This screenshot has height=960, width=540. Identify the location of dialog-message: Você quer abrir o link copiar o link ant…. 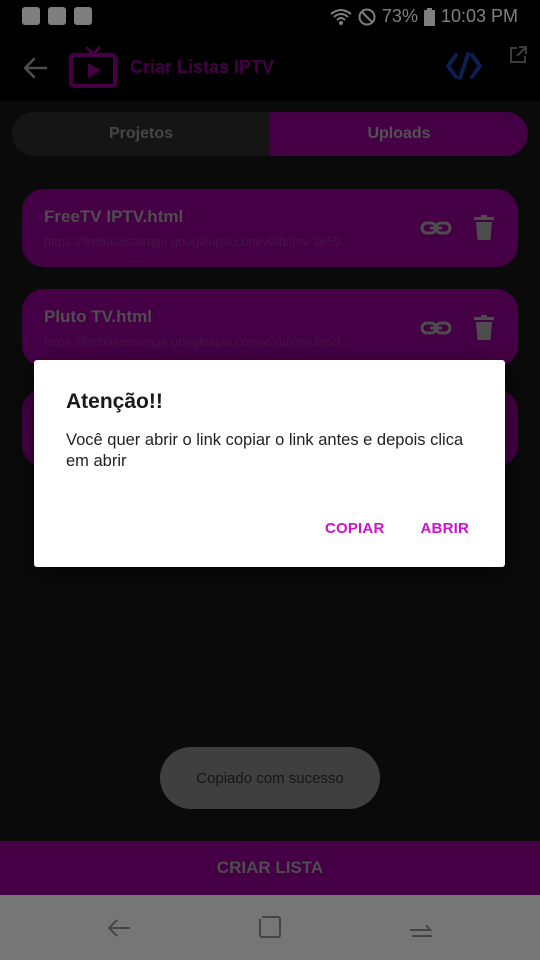
(265, 450).